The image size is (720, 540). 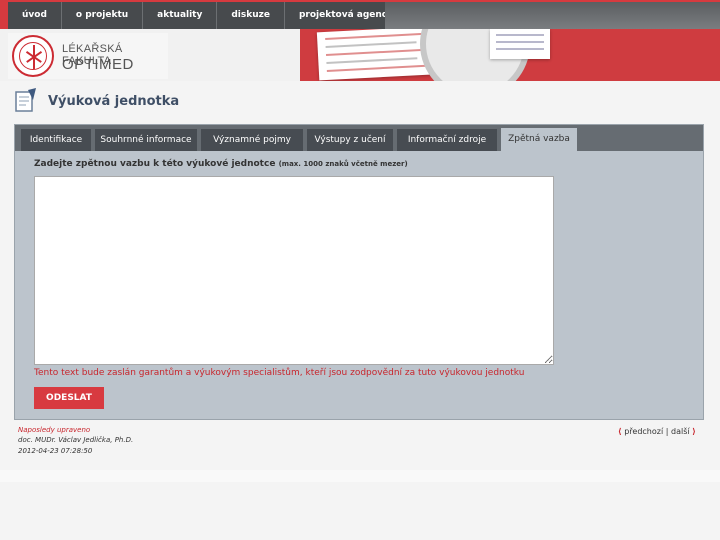 What do you see at coordinates (114, 101) in the screenshot?
I see `page-title: Výuková jednotka` at bounding box center [114, 101].